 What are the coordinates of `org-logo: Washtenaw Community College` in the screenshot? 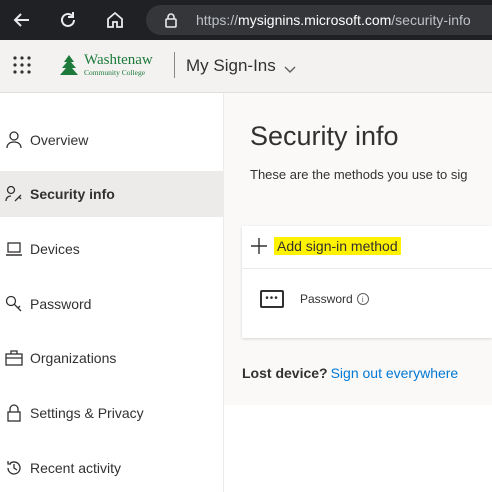 It's located at (105, 65).